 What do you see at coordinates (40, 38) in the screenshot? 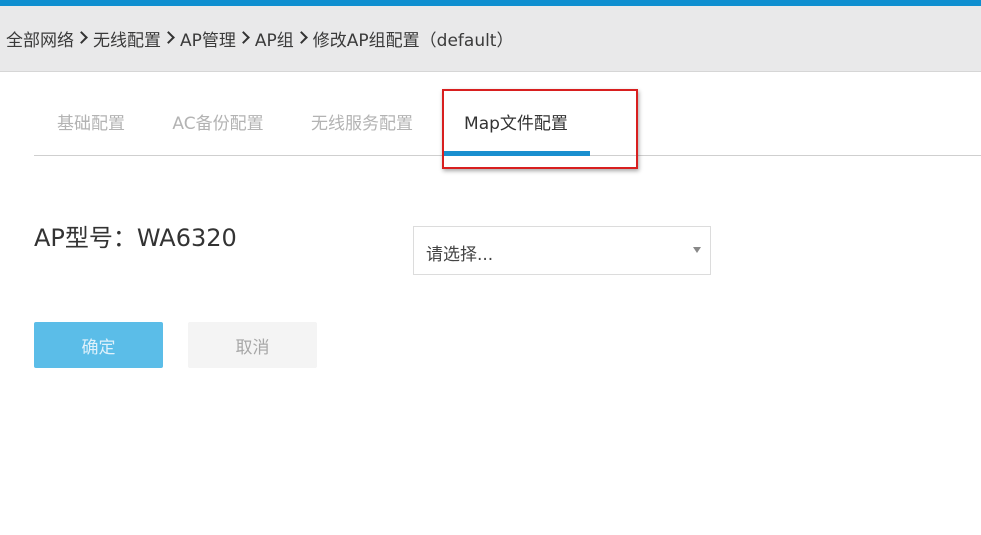
I see `breadcrumb-item-all-networks: 全部网络` at bounding box center [40, 38].